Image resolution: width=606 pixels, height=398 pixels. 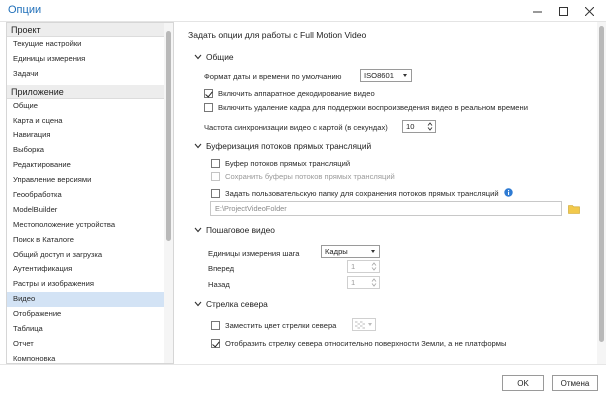 I want to click on window-title: Опции, so click(x=25, y=10).